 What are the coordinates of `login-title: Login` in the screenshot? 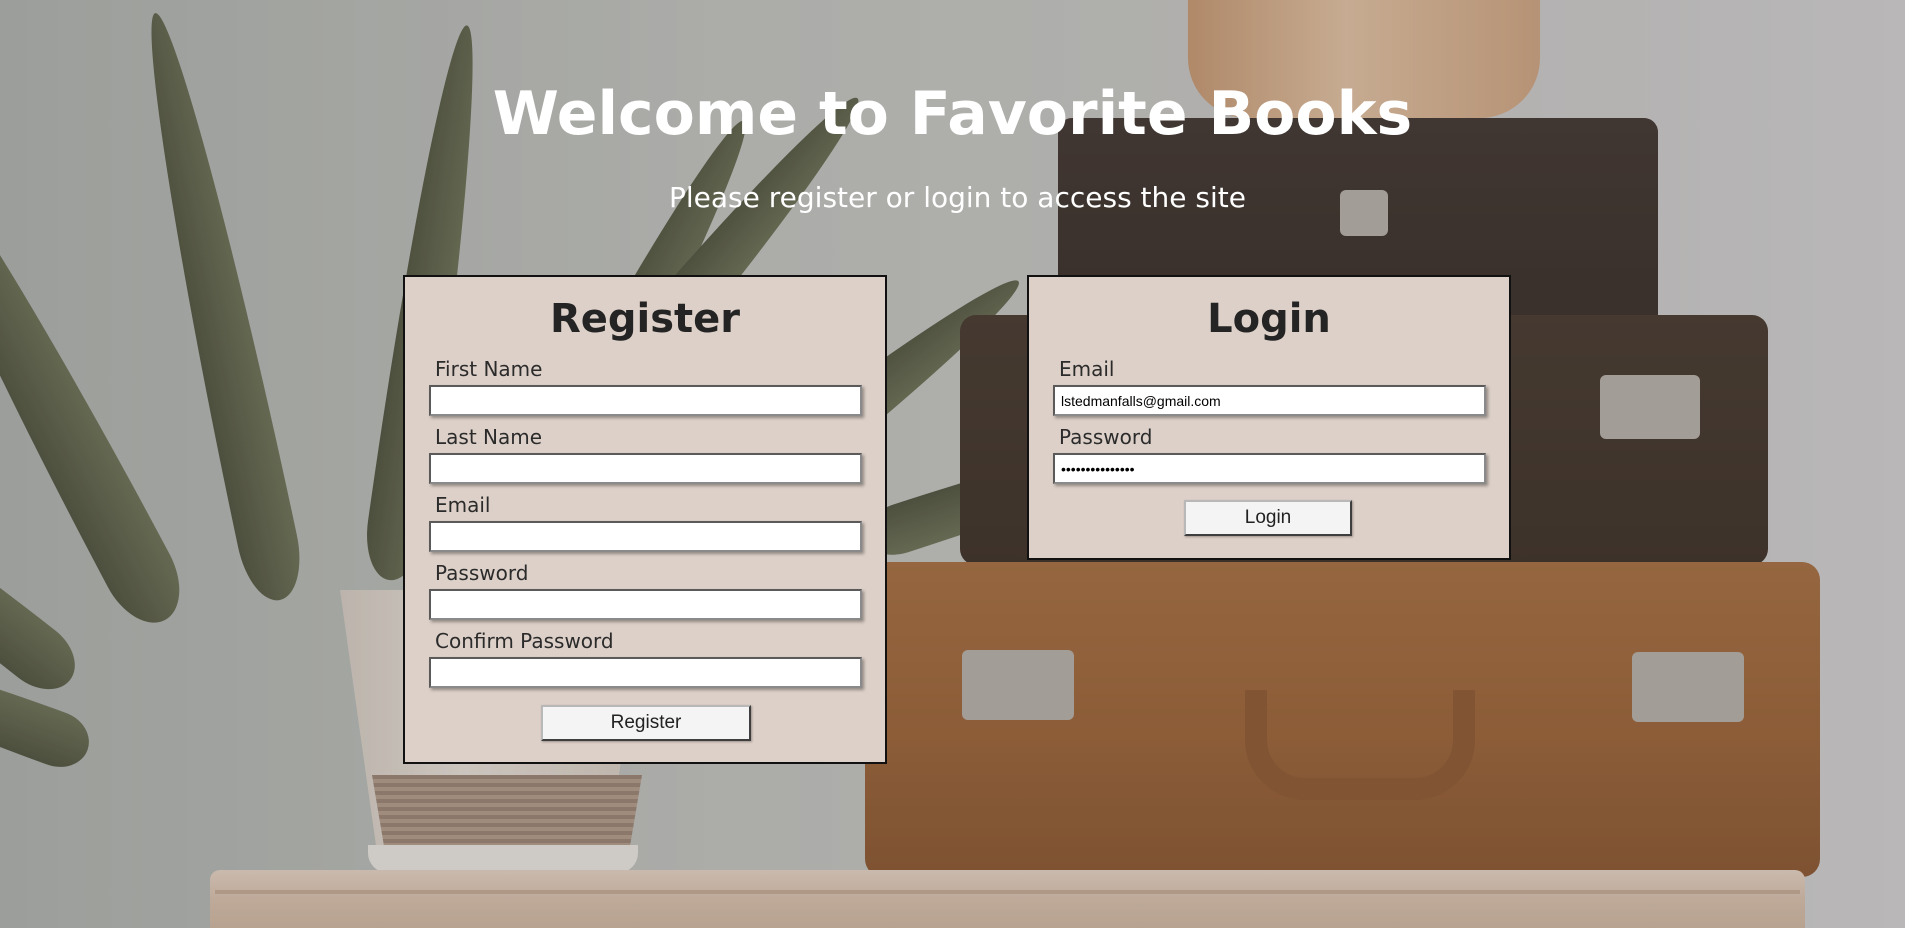 It's located at (1269, 319).